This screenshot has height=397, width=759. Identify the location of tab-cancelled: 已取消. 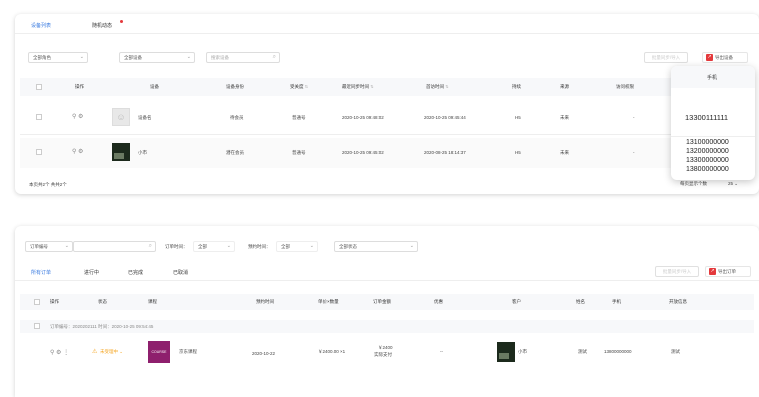
(180, 272).